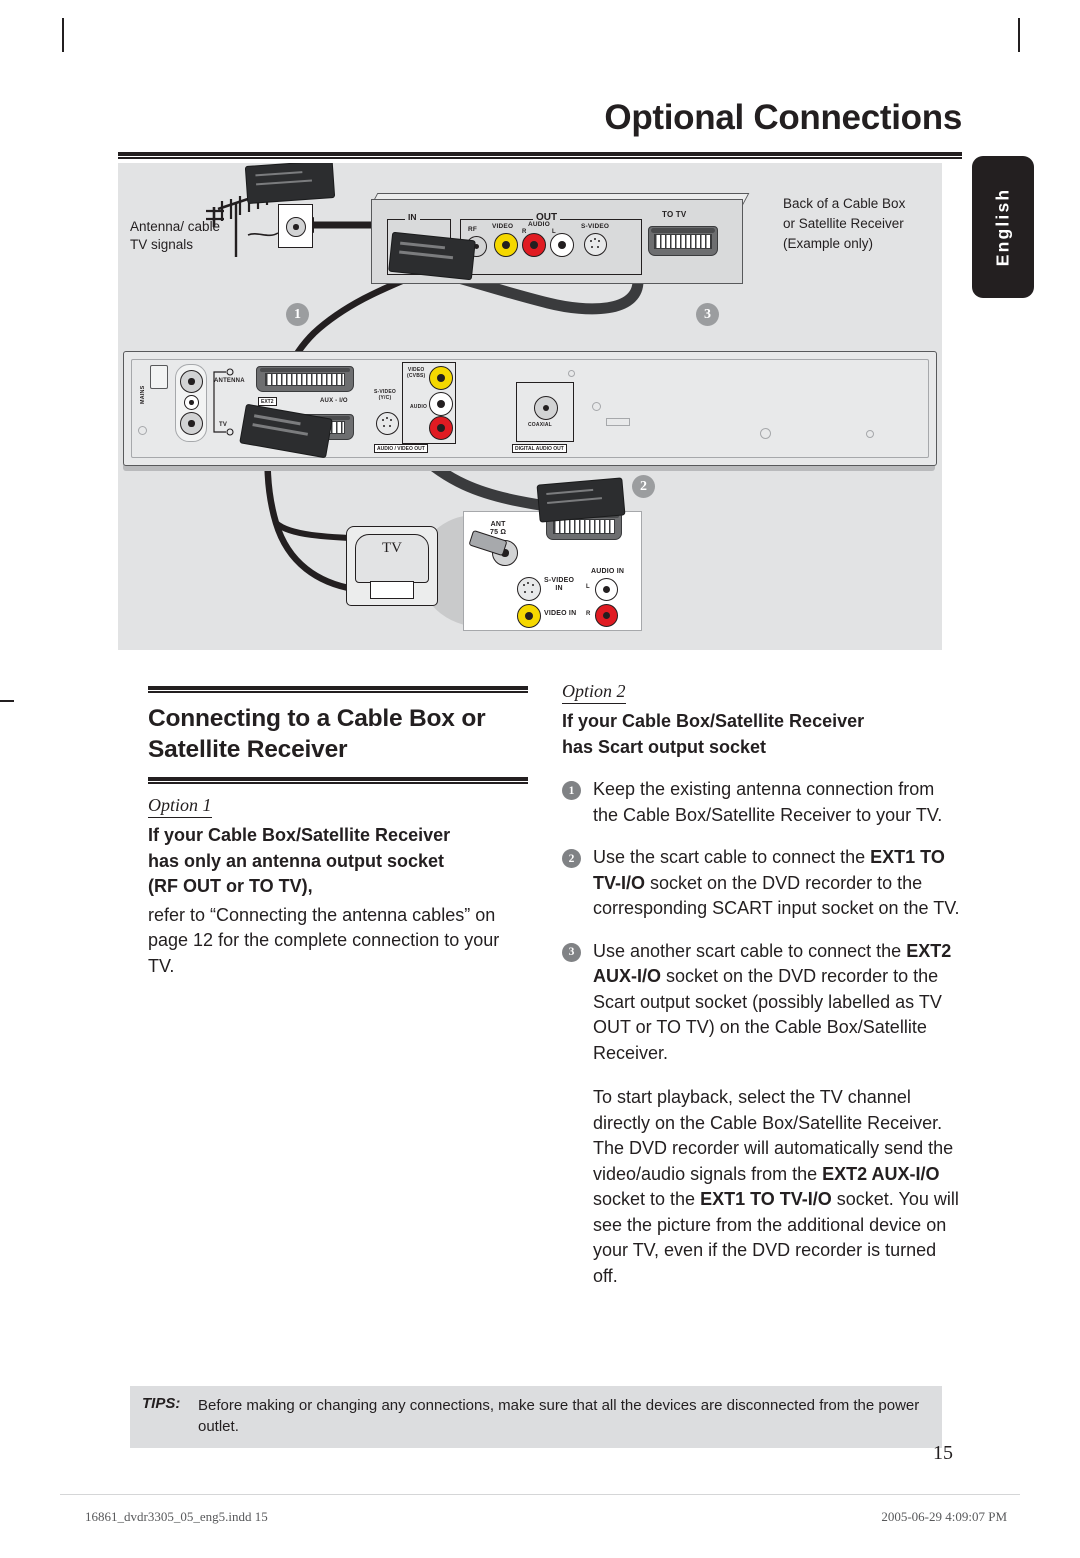  Describe the element at coordinates (571, 790) in the screenshot. I see `step-1-number: 1` at that location.